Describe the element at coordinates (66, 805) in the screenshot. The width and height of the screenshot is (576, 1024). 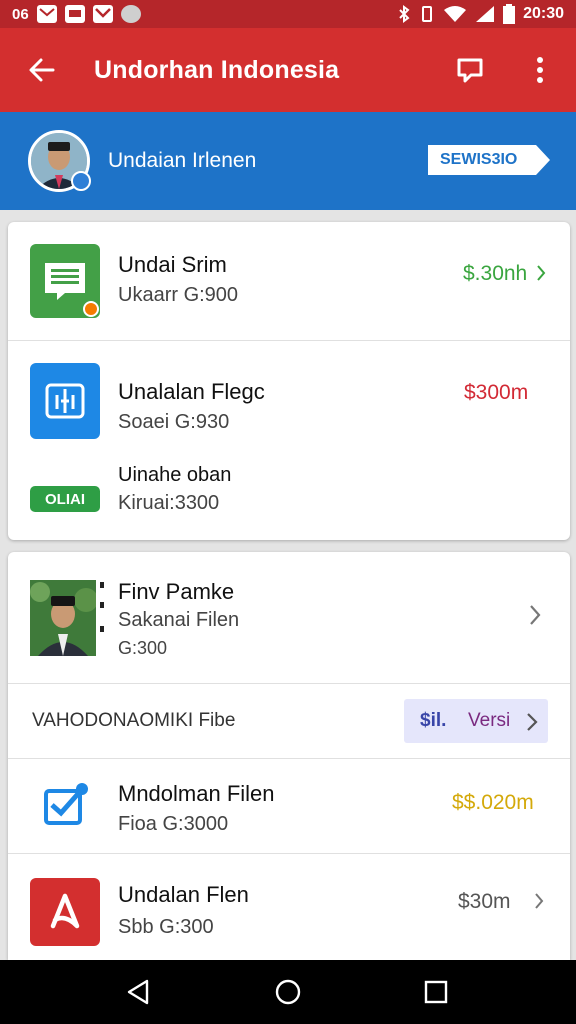
I see `checkbox-icon` at that location.